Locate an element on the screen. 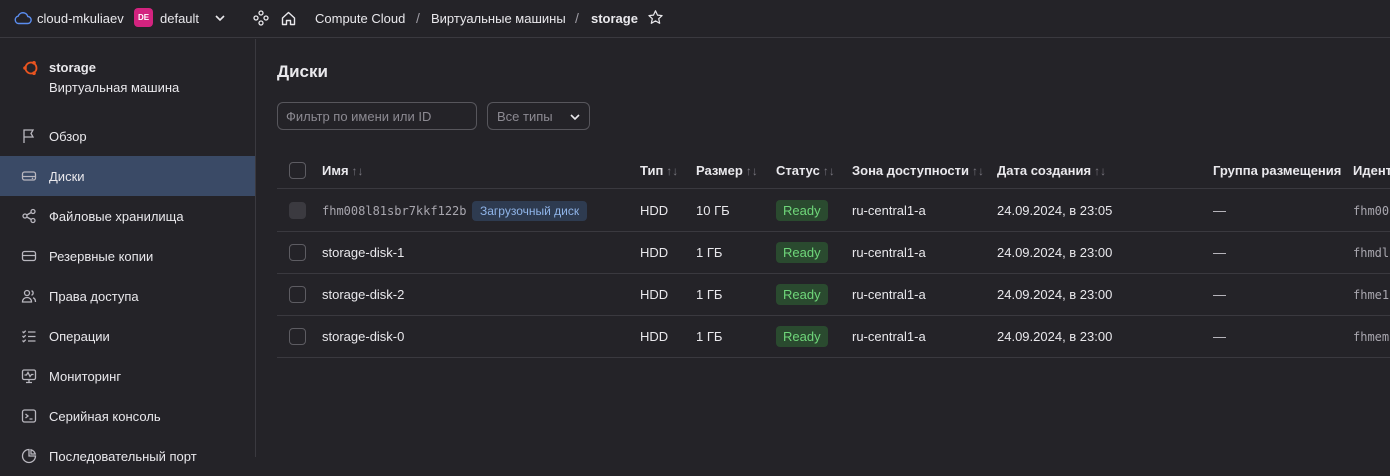 The height and width of the screenshot is (476, 1390). sidebar-item-backups: Резервные копии is located at coordinates (127, 256).